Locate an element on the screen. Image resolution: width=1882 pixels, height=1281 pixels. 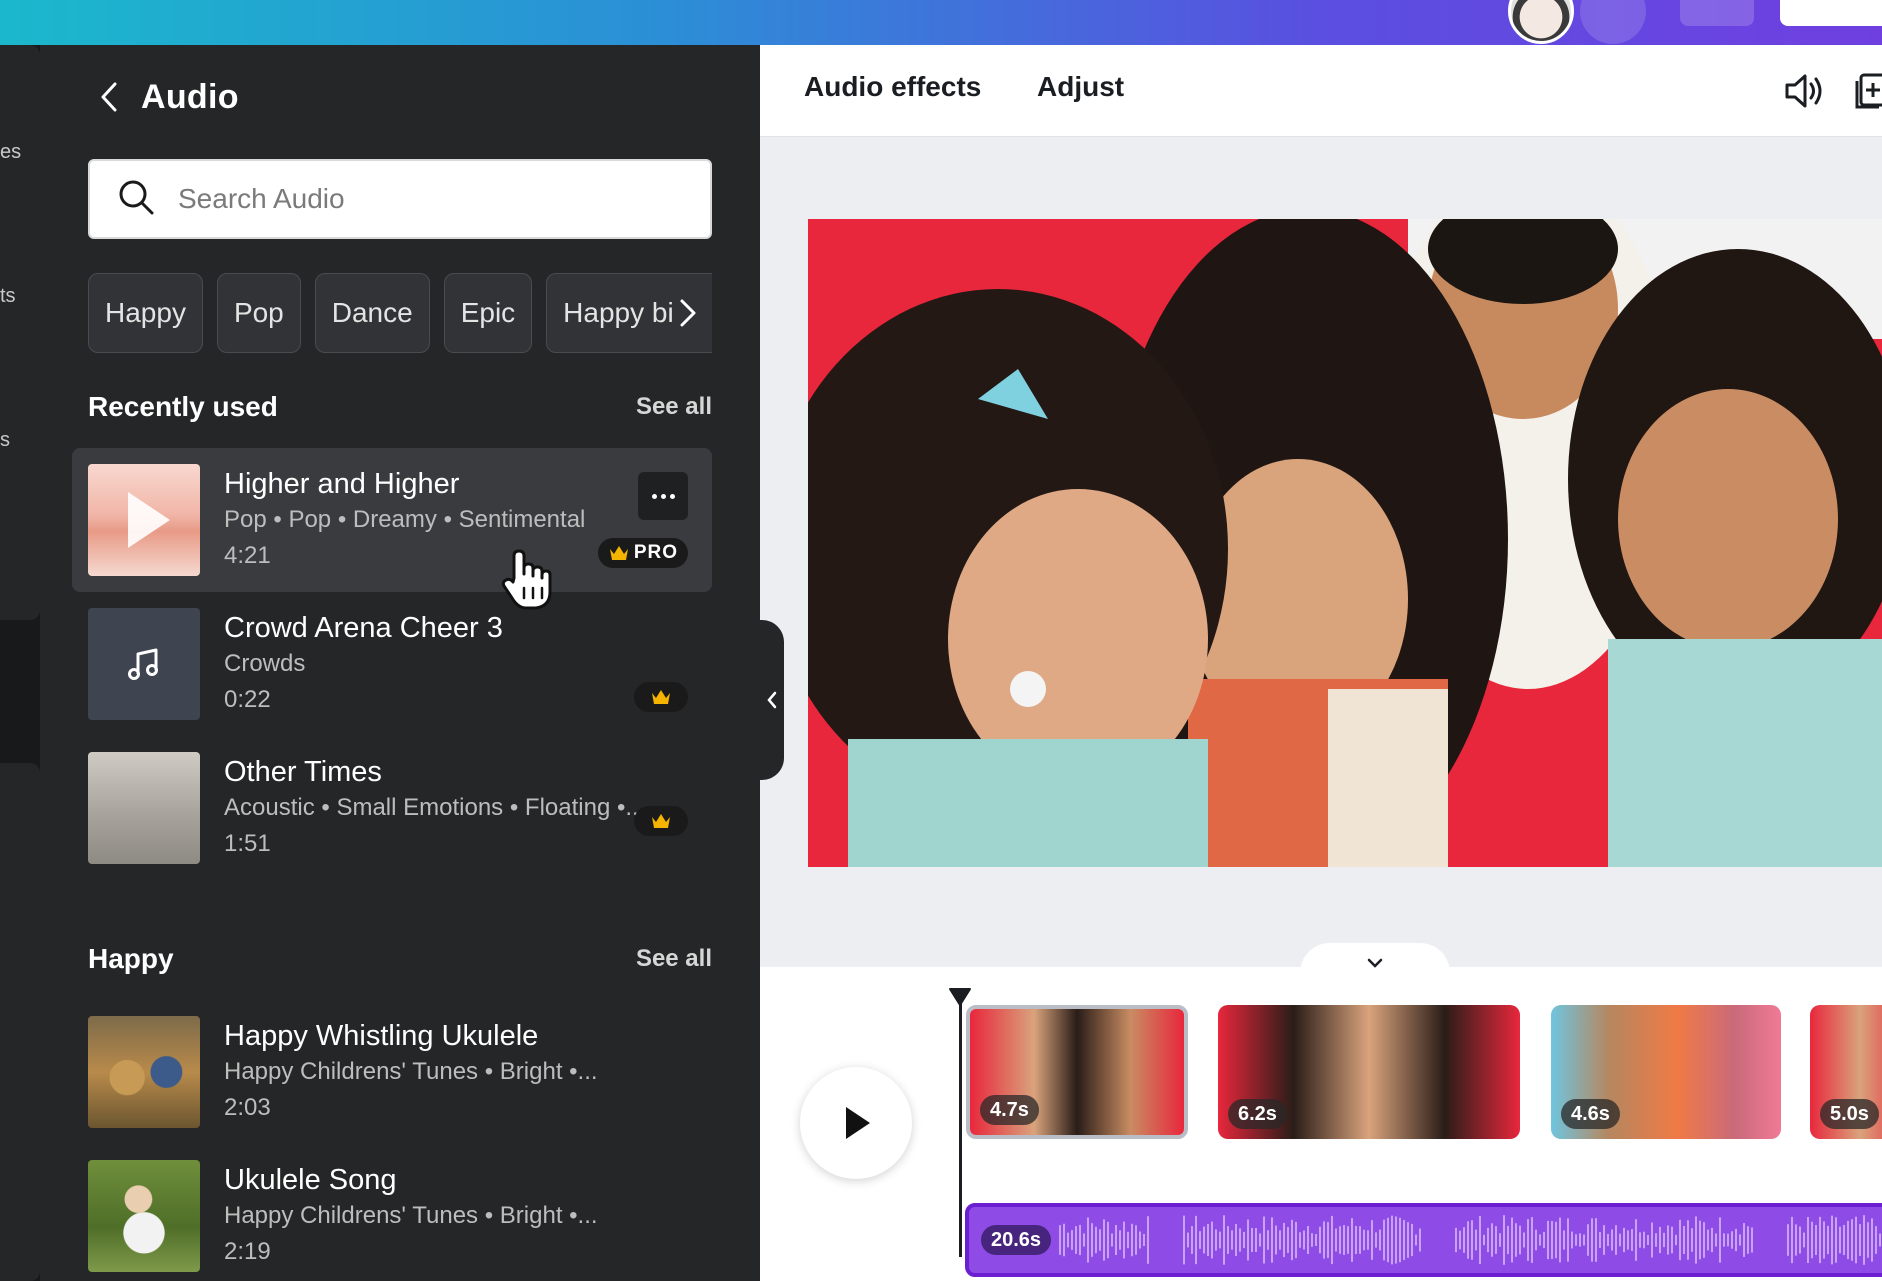
crown-icon is located at coordinates (618, 553).